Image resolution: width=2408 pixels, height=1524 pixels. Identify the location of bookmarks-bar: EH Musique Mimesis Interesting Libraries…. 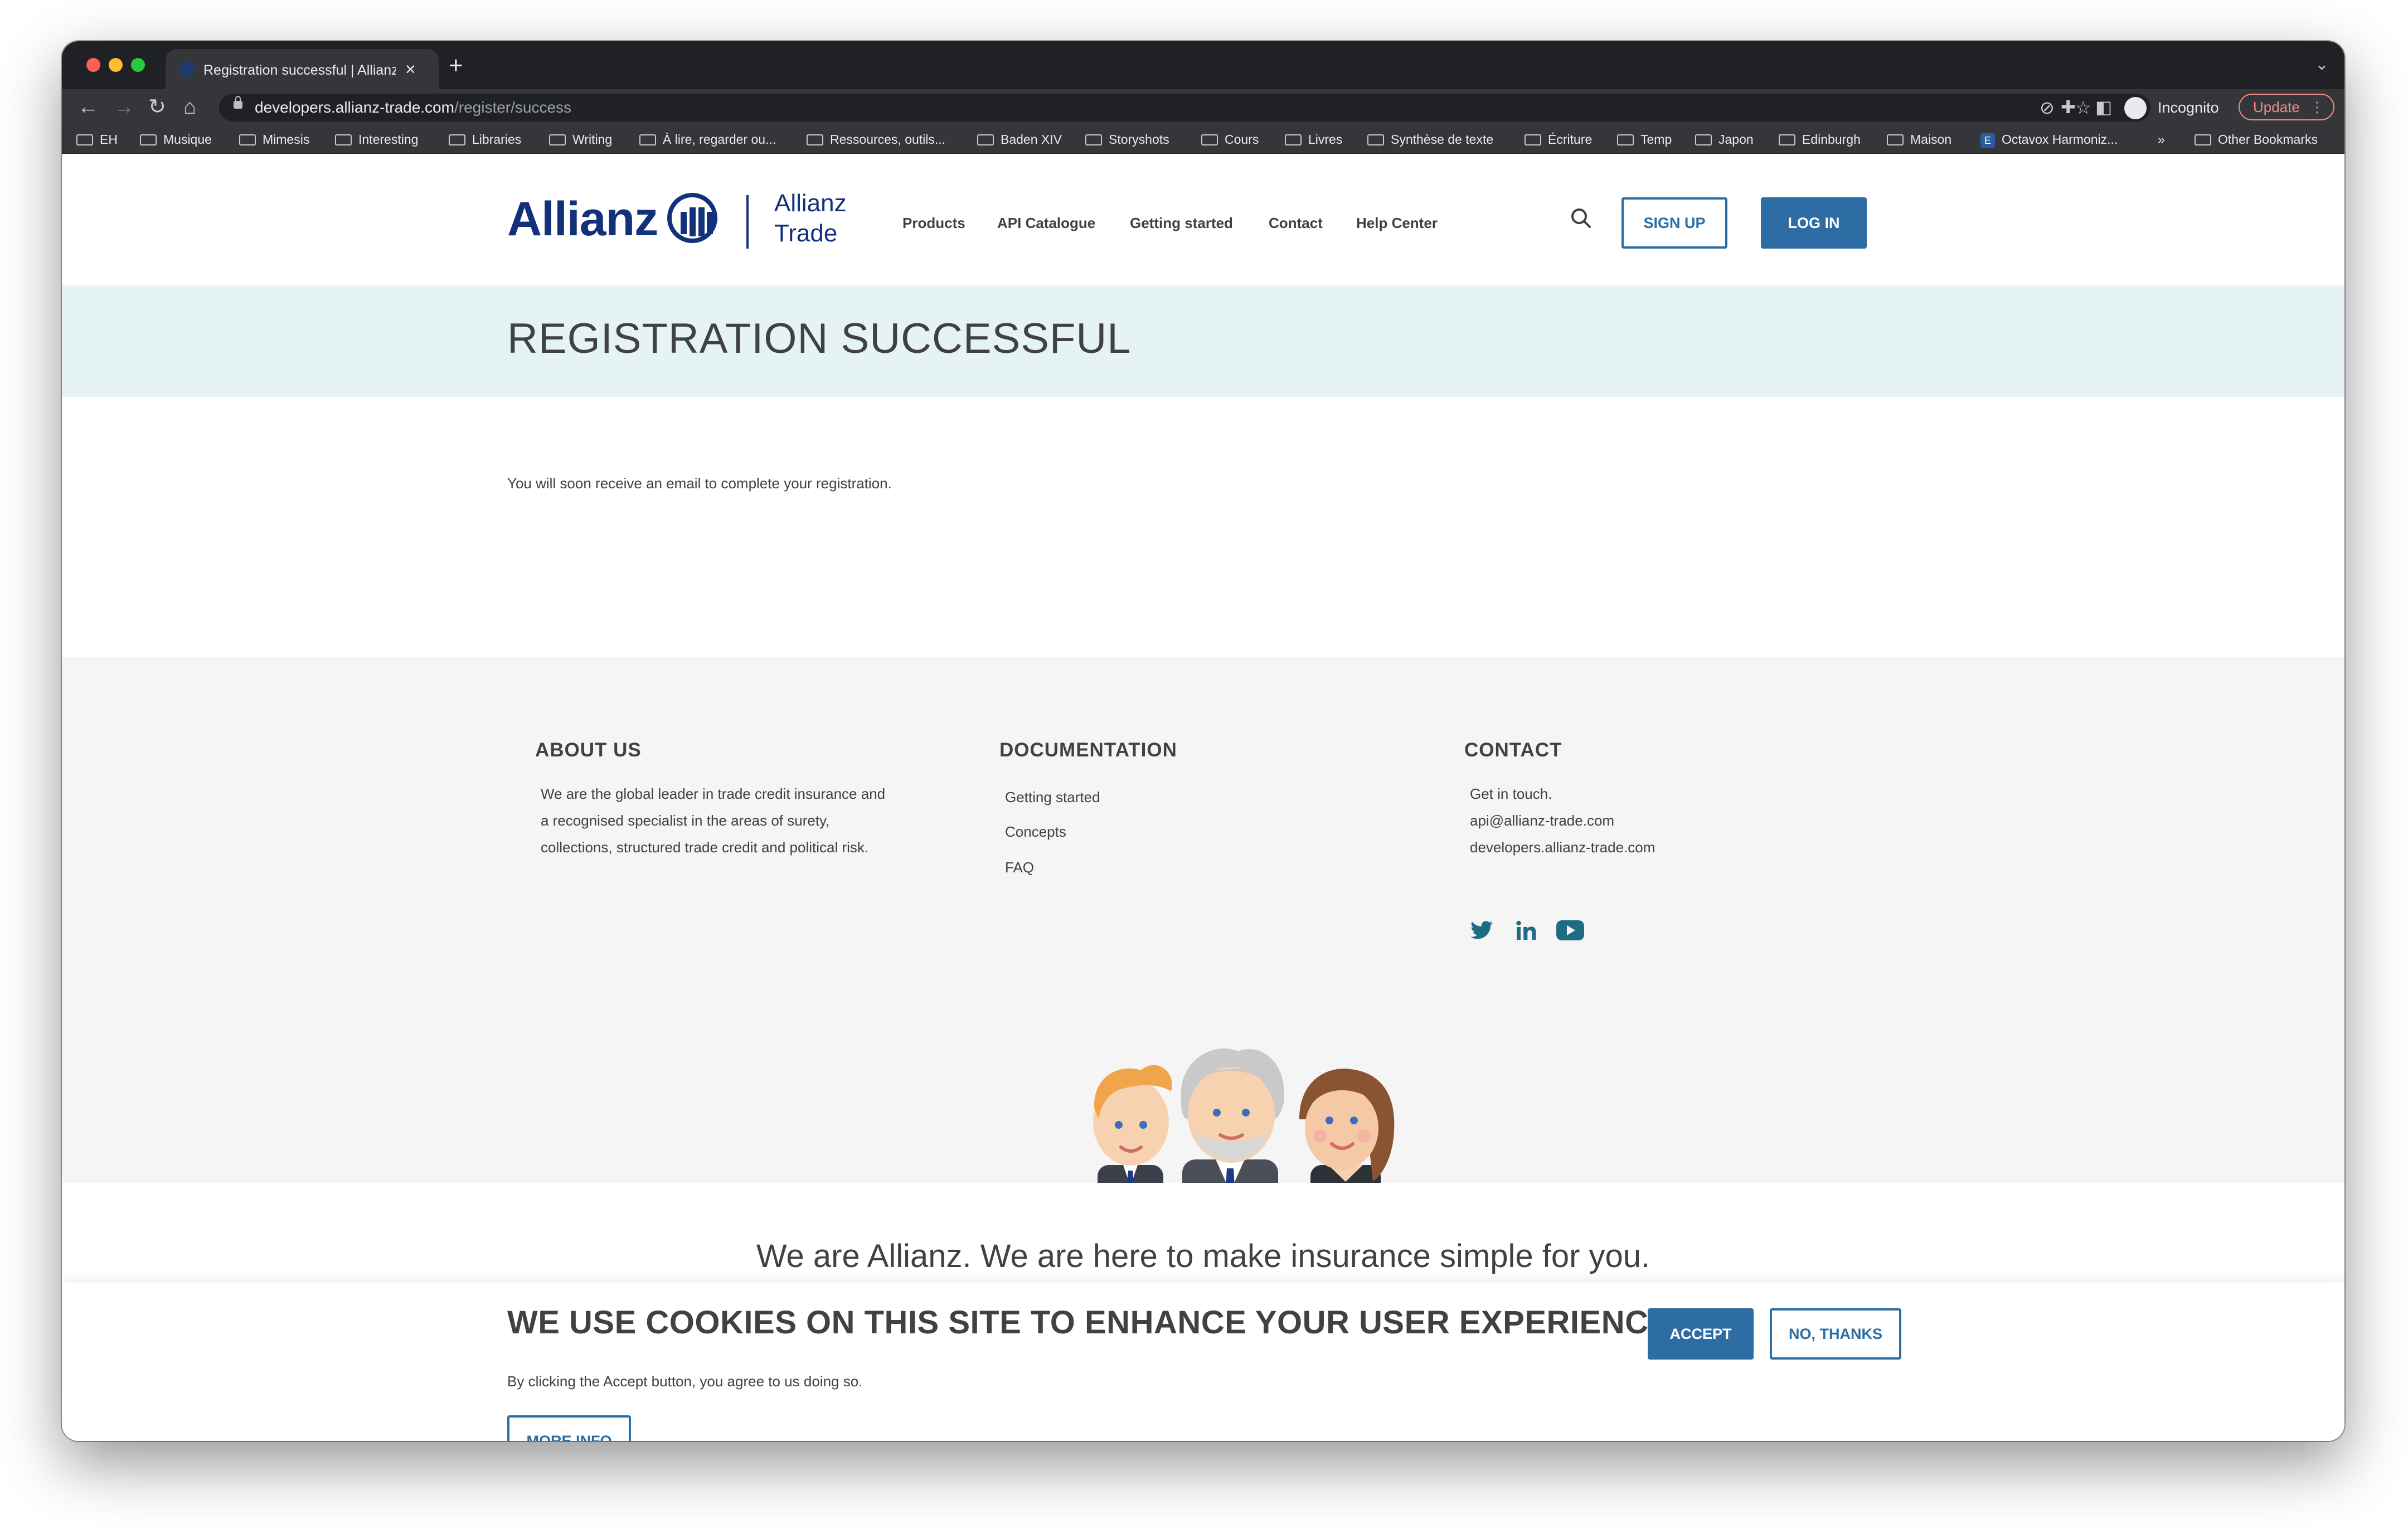
(1203, 139).